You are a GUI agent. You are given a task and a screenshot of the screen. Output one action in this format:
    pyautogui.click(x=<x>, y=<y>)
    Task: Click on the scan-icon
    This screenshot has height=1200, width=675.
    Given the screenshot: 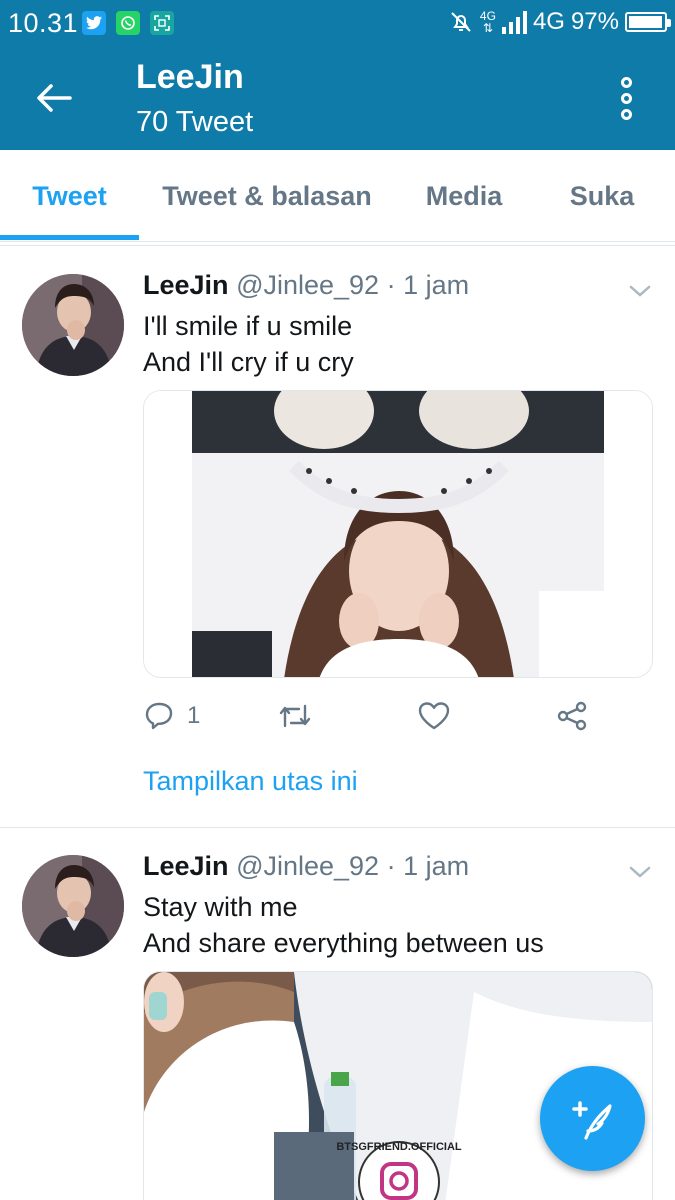 What is the action you would take?
    pyautogui.click(x=162, y=23)
    